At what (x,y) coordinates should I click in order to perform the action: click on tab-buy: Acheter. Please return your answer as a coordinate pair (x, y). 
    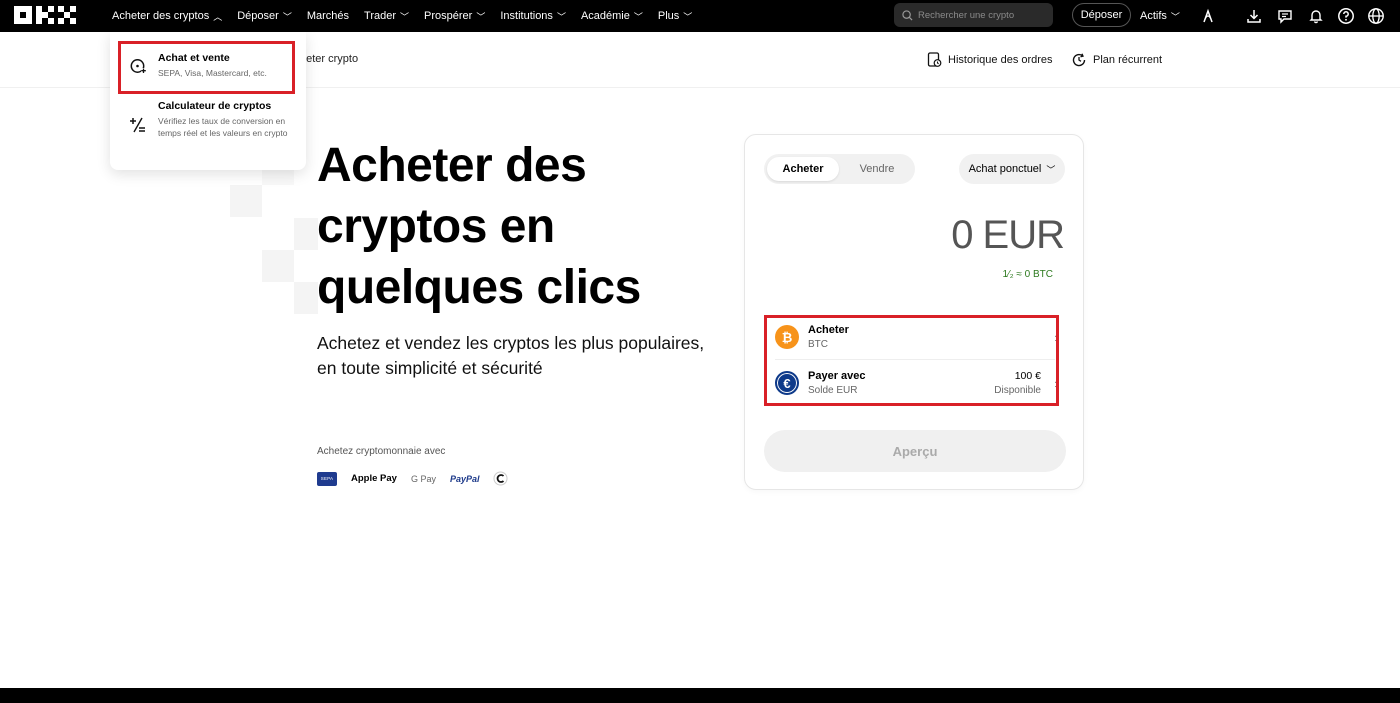
    Looking at the image, I should click on (803, 169).